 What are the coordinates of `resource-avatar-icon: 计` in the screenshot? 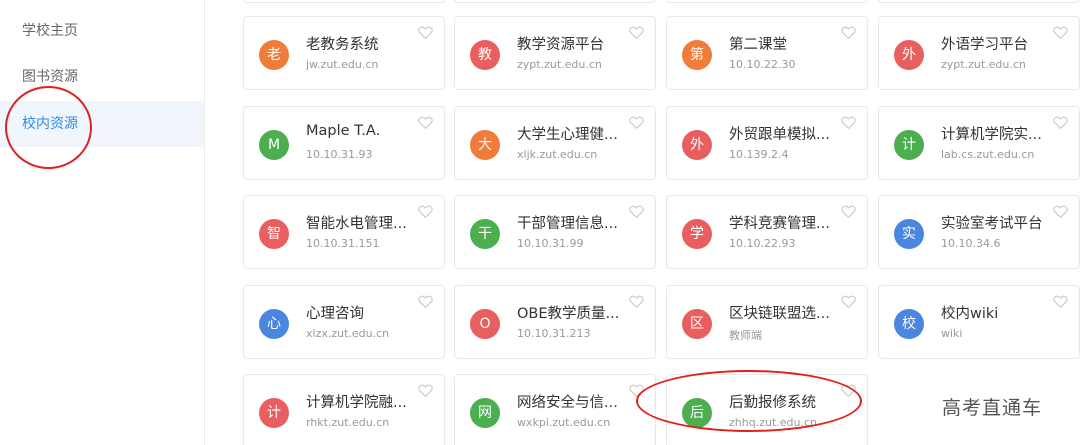 It's located at (274, 413).